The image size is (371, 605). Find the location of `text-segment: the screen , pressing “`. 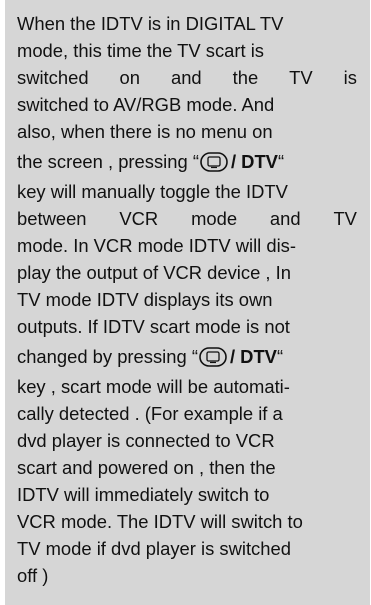

text-segment: the screen , pressing “ is located at coordinates (108, 161).